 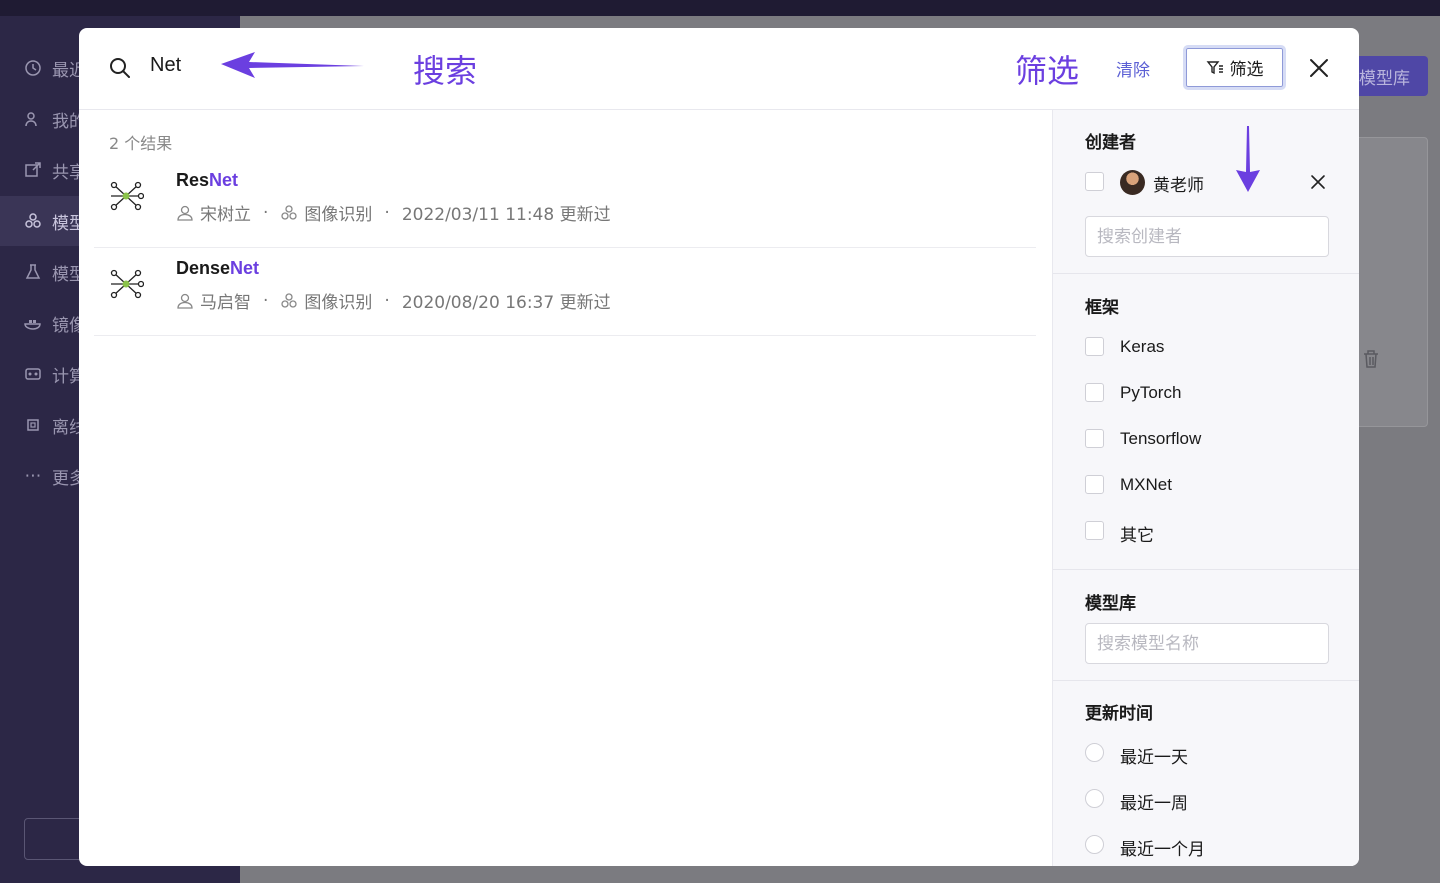 I want to click on bg-card, so click(x=1390, y=282).